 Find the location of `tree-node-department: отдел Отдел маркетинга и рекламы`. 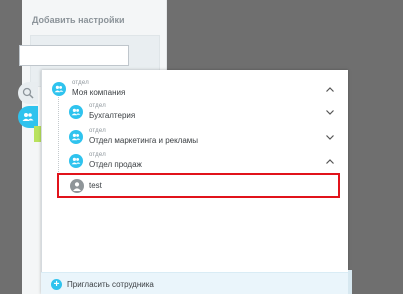

tree-node-department: отдел Отдел маркетинга и рекламы is located at coordinates (205, 138).